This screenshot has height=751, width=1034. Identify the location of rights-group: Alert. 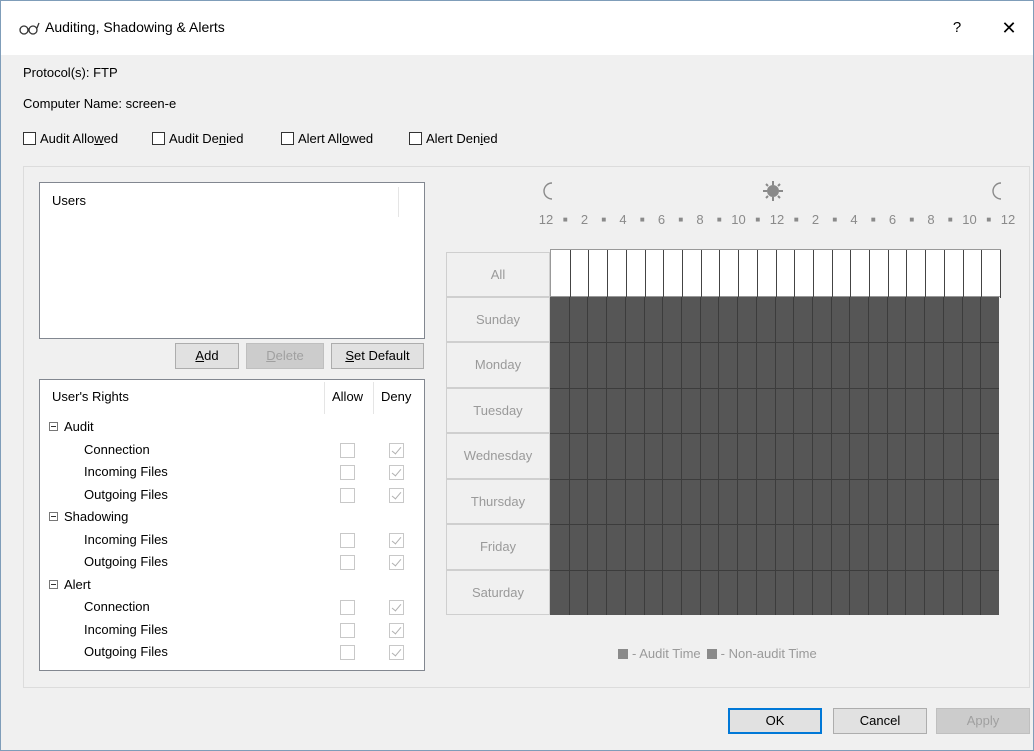
(70, 585).